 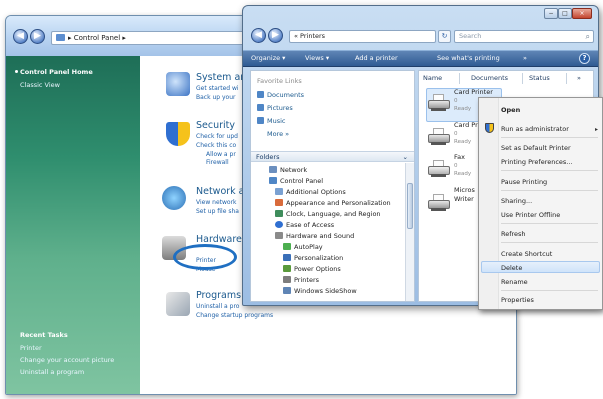 I want to click on category-programs-title: Programs, so click(x=218, y=295).